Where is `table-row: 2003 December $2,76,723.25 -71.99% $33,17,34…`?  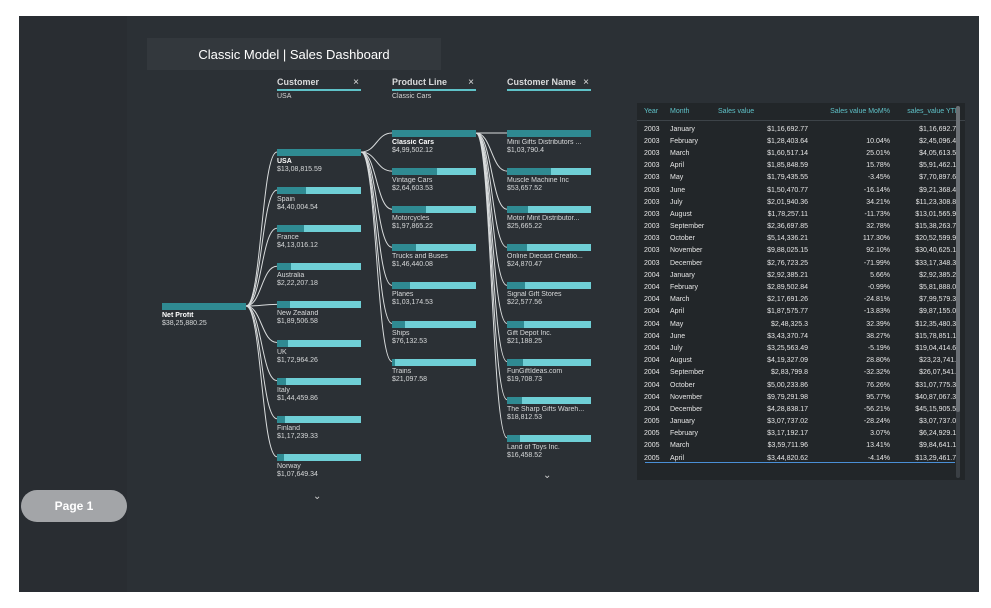
table-row: 2003 December $2,76,723.25 -71.99% $33,17,34… is located at coordinates (801, 263).